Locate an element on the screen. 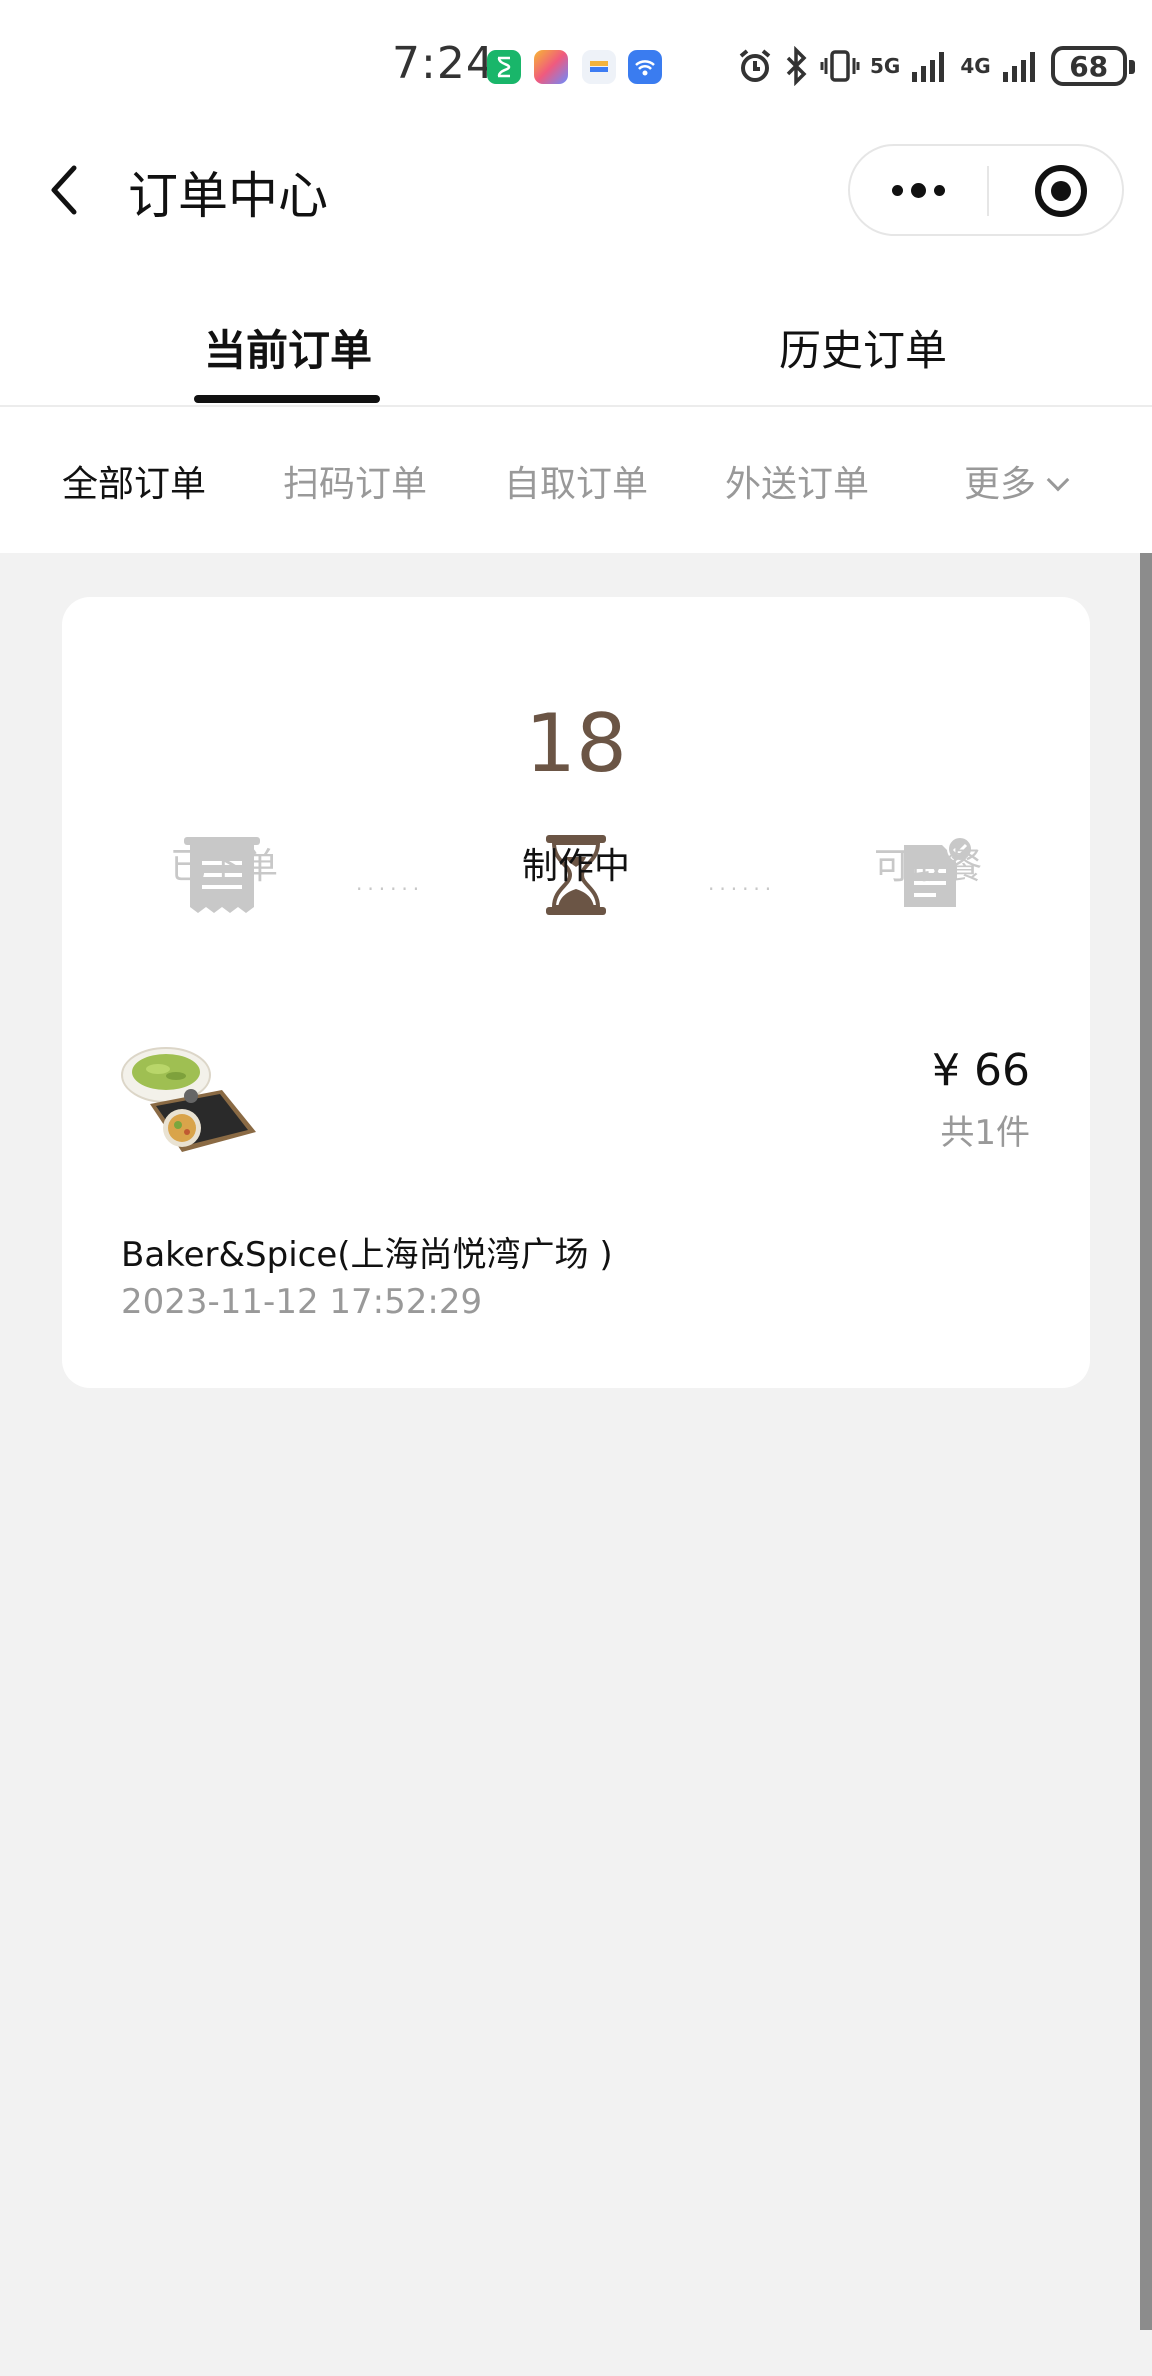 The image size is (1152, 2376). filter-pickup-orders: 自取订单 is located at coordinates (576, 481).